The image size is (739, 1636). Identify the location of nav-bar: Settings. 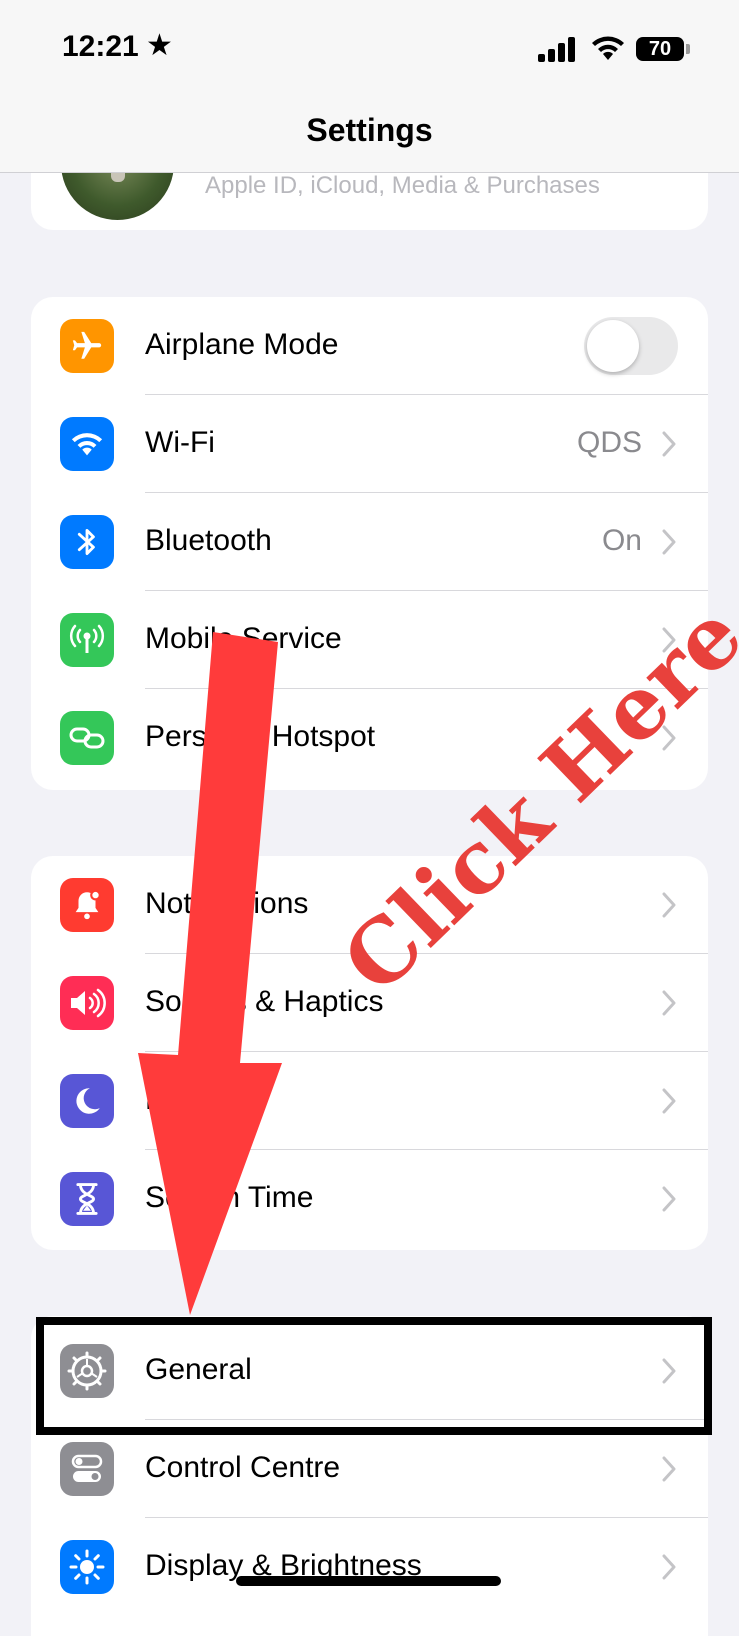
(369, 136).